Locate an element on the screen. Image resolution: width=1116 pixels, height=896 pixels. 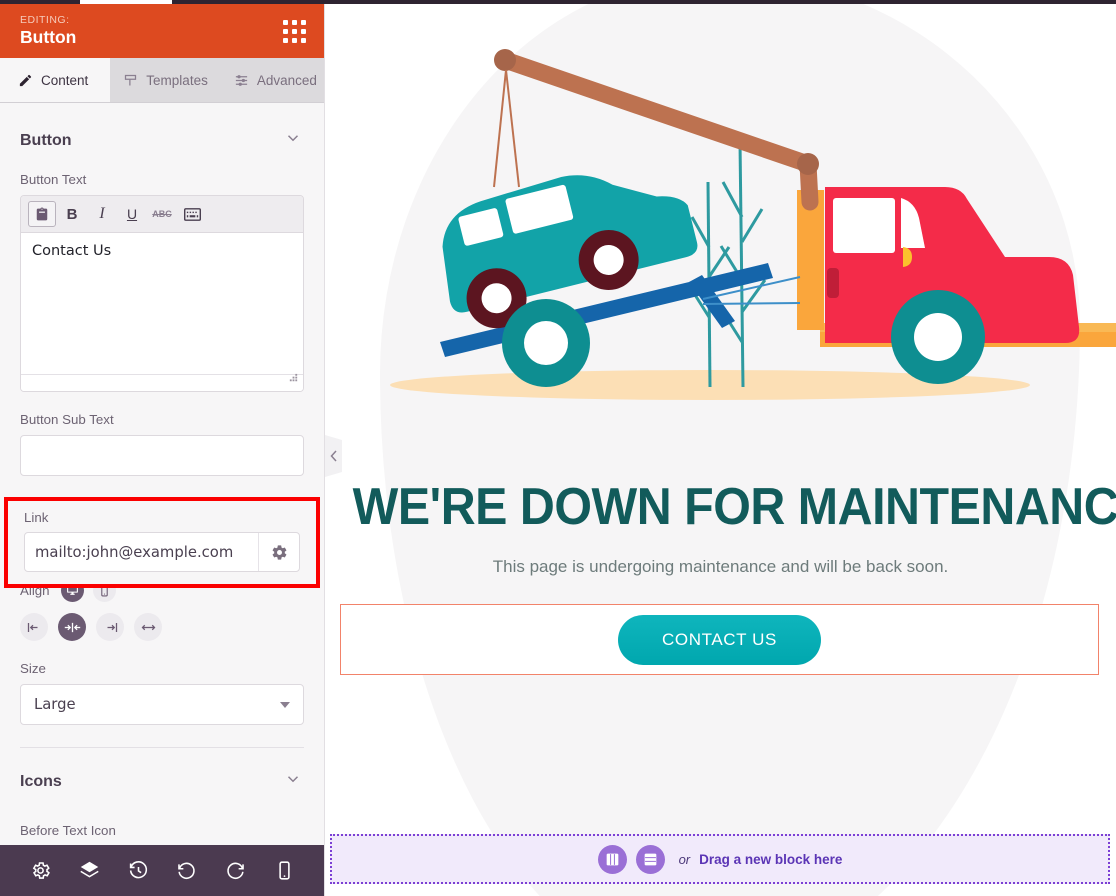
revision-history-icon is located at coordinates (138, 870).